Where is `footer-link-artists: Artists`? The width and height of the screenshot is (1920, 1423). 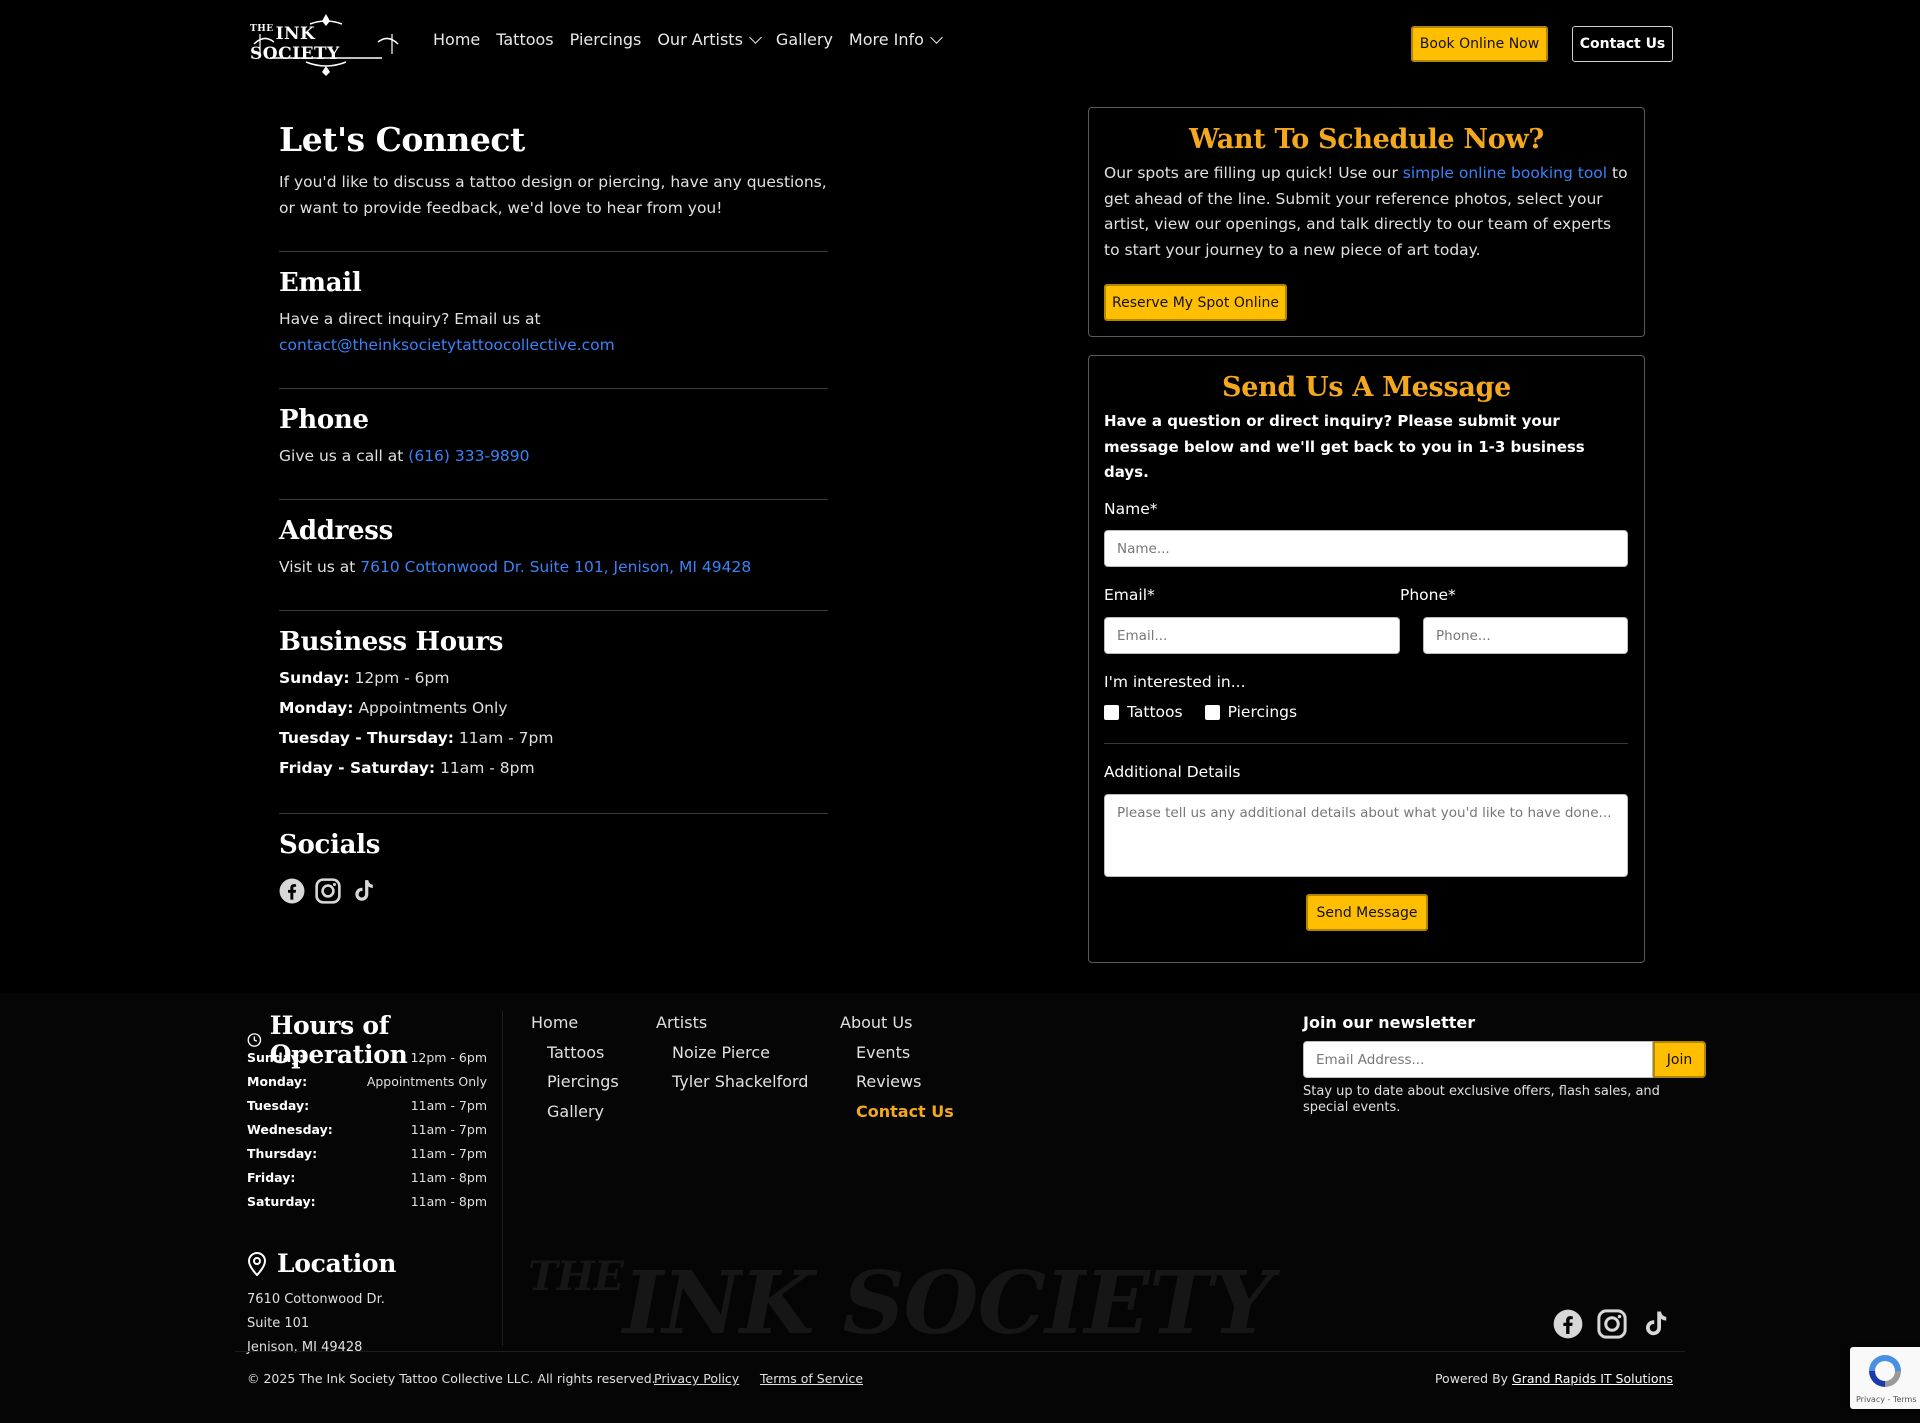
footer-link-artists: Artists is located at coordinates (681, 1022).